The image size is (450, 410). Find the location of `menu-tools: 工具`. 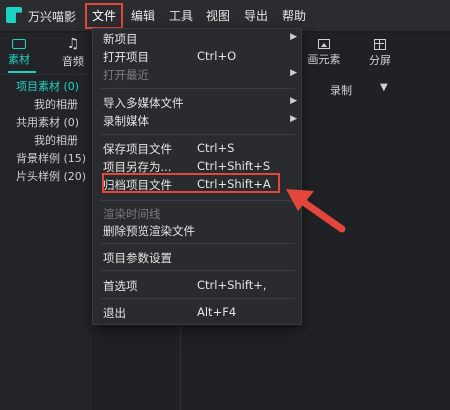

menu-tools: 工具 is located at coordinates (181, 16).